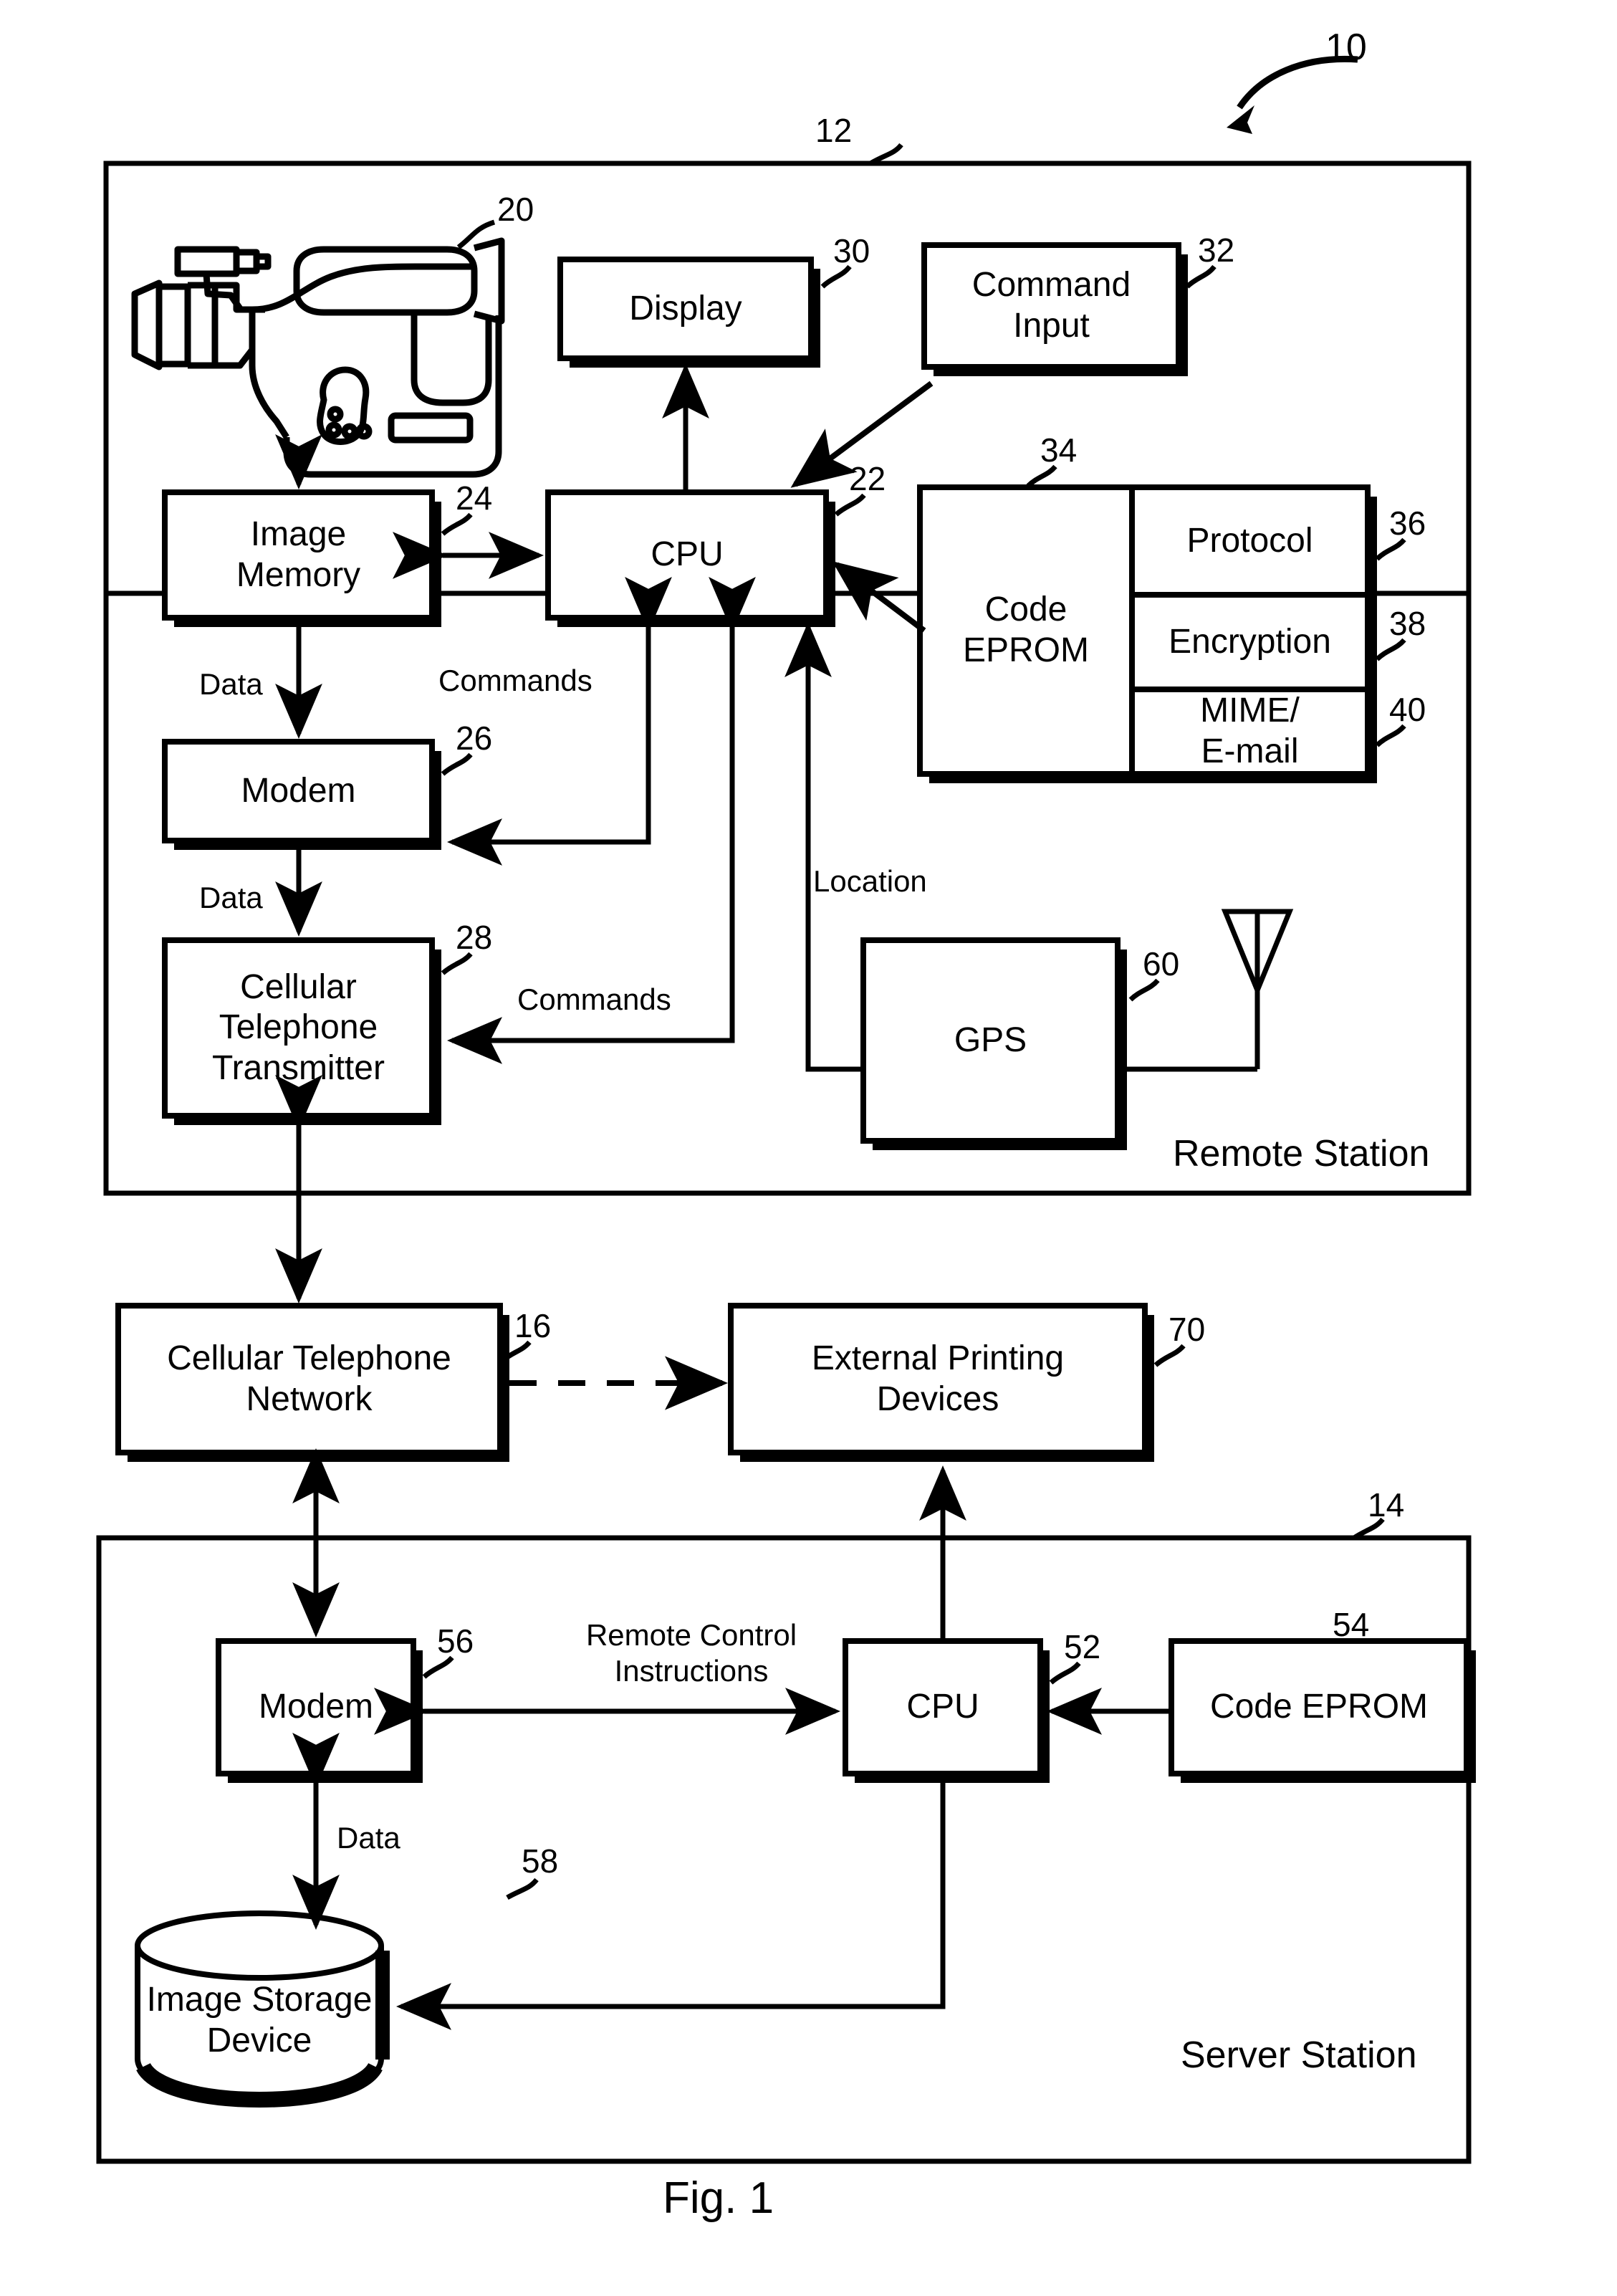 The image size is (1617, 2296). What do you see at coordinates (1390, 735) in the screenshot?
I see `ref-40-leader` at bounding box center [1390, 735].